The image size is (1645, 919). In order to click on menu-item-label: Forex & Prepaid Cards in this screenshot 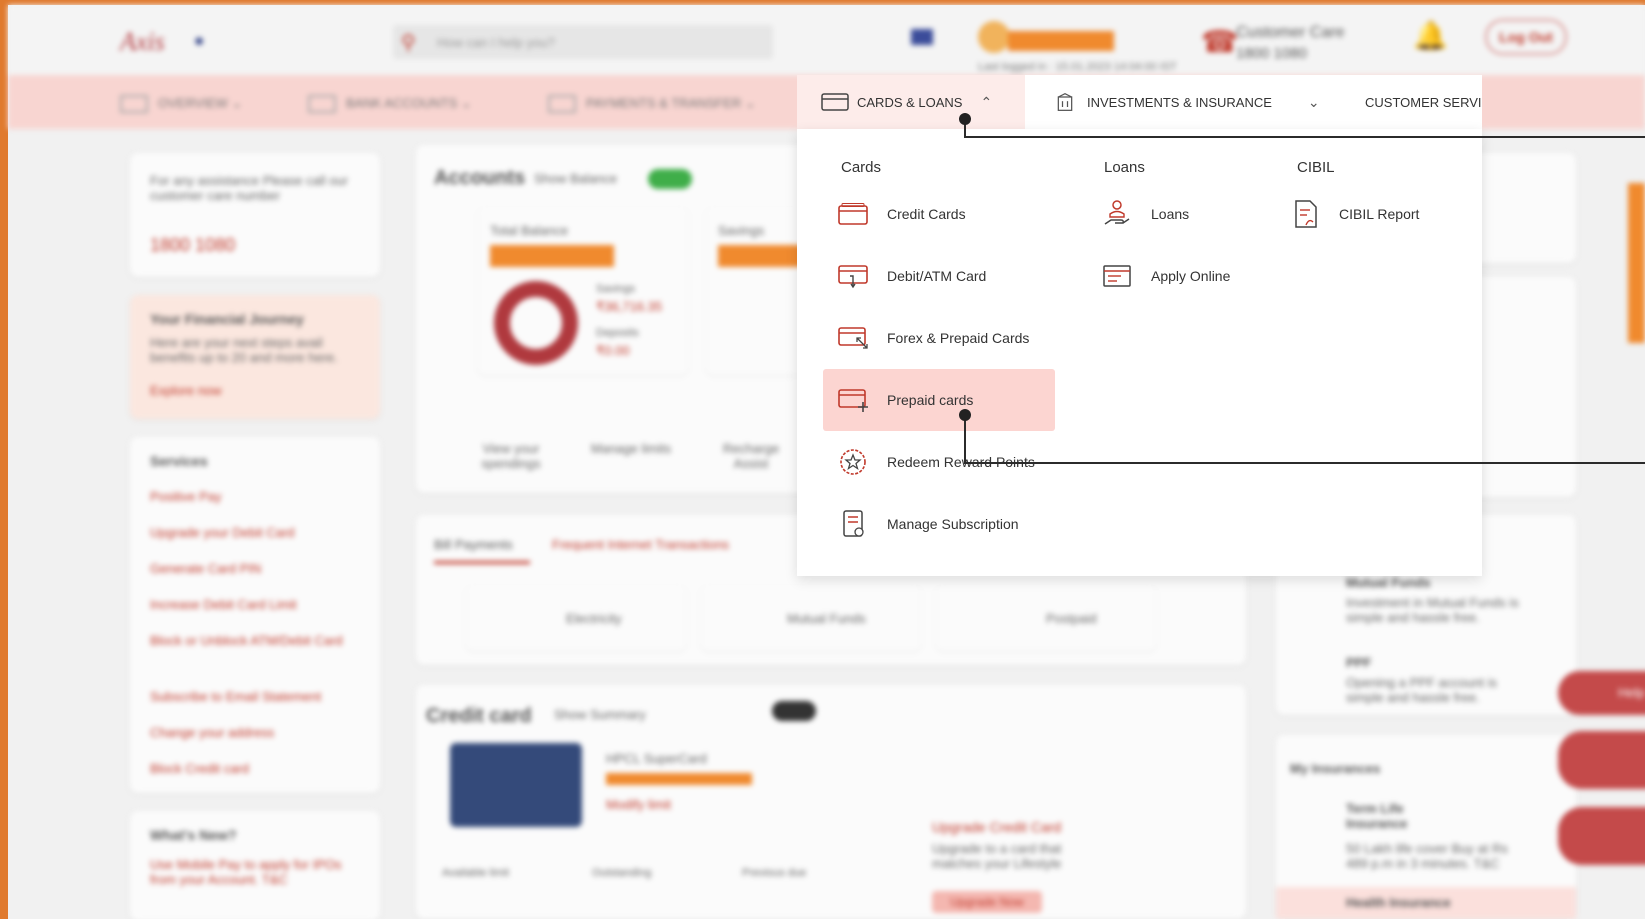, I will do `click(958, 338)`.